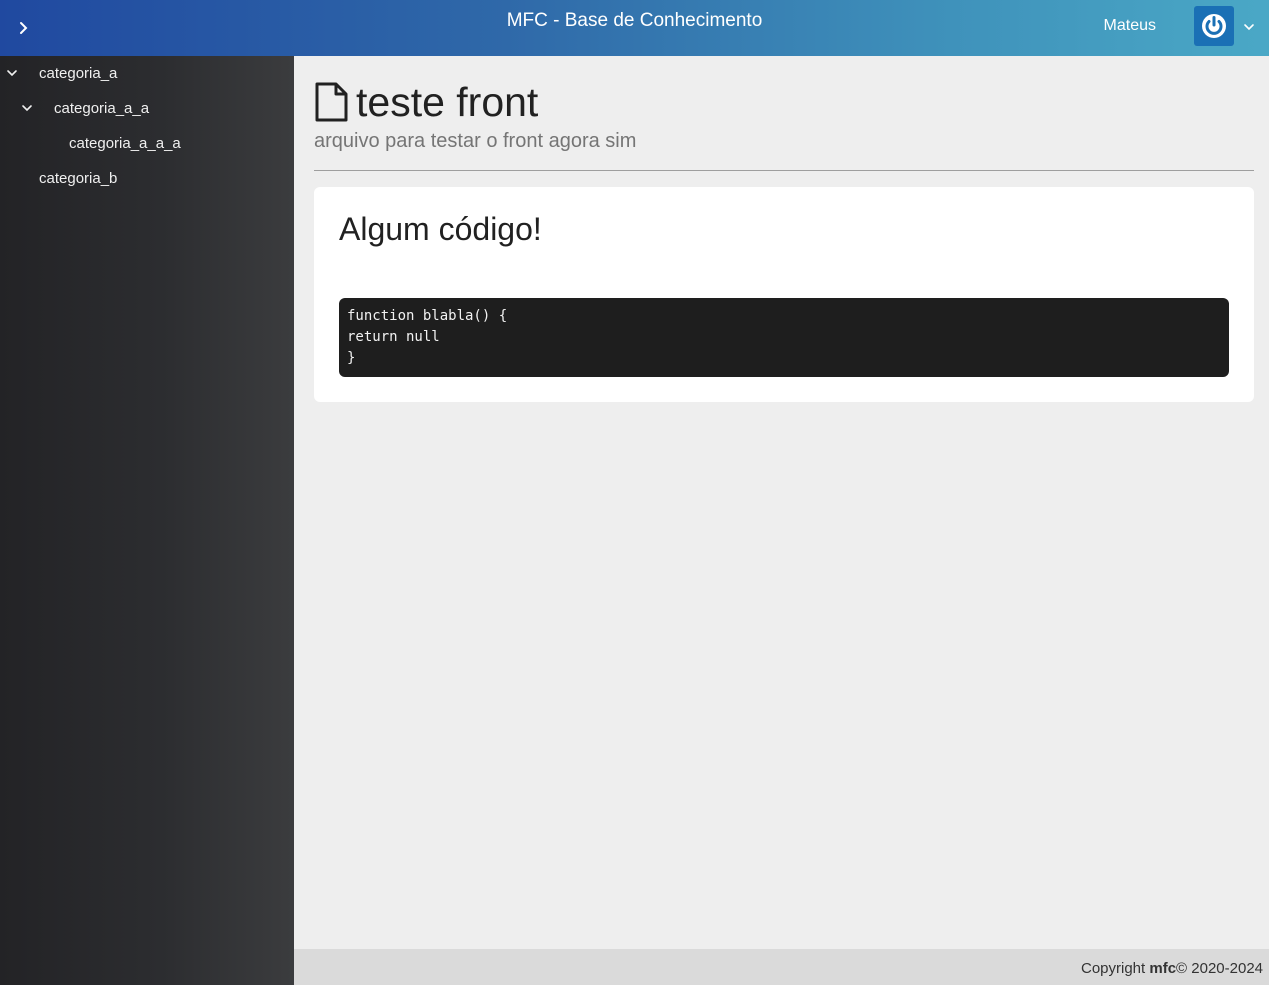  I want to click on file-icon, so click(331, 102).